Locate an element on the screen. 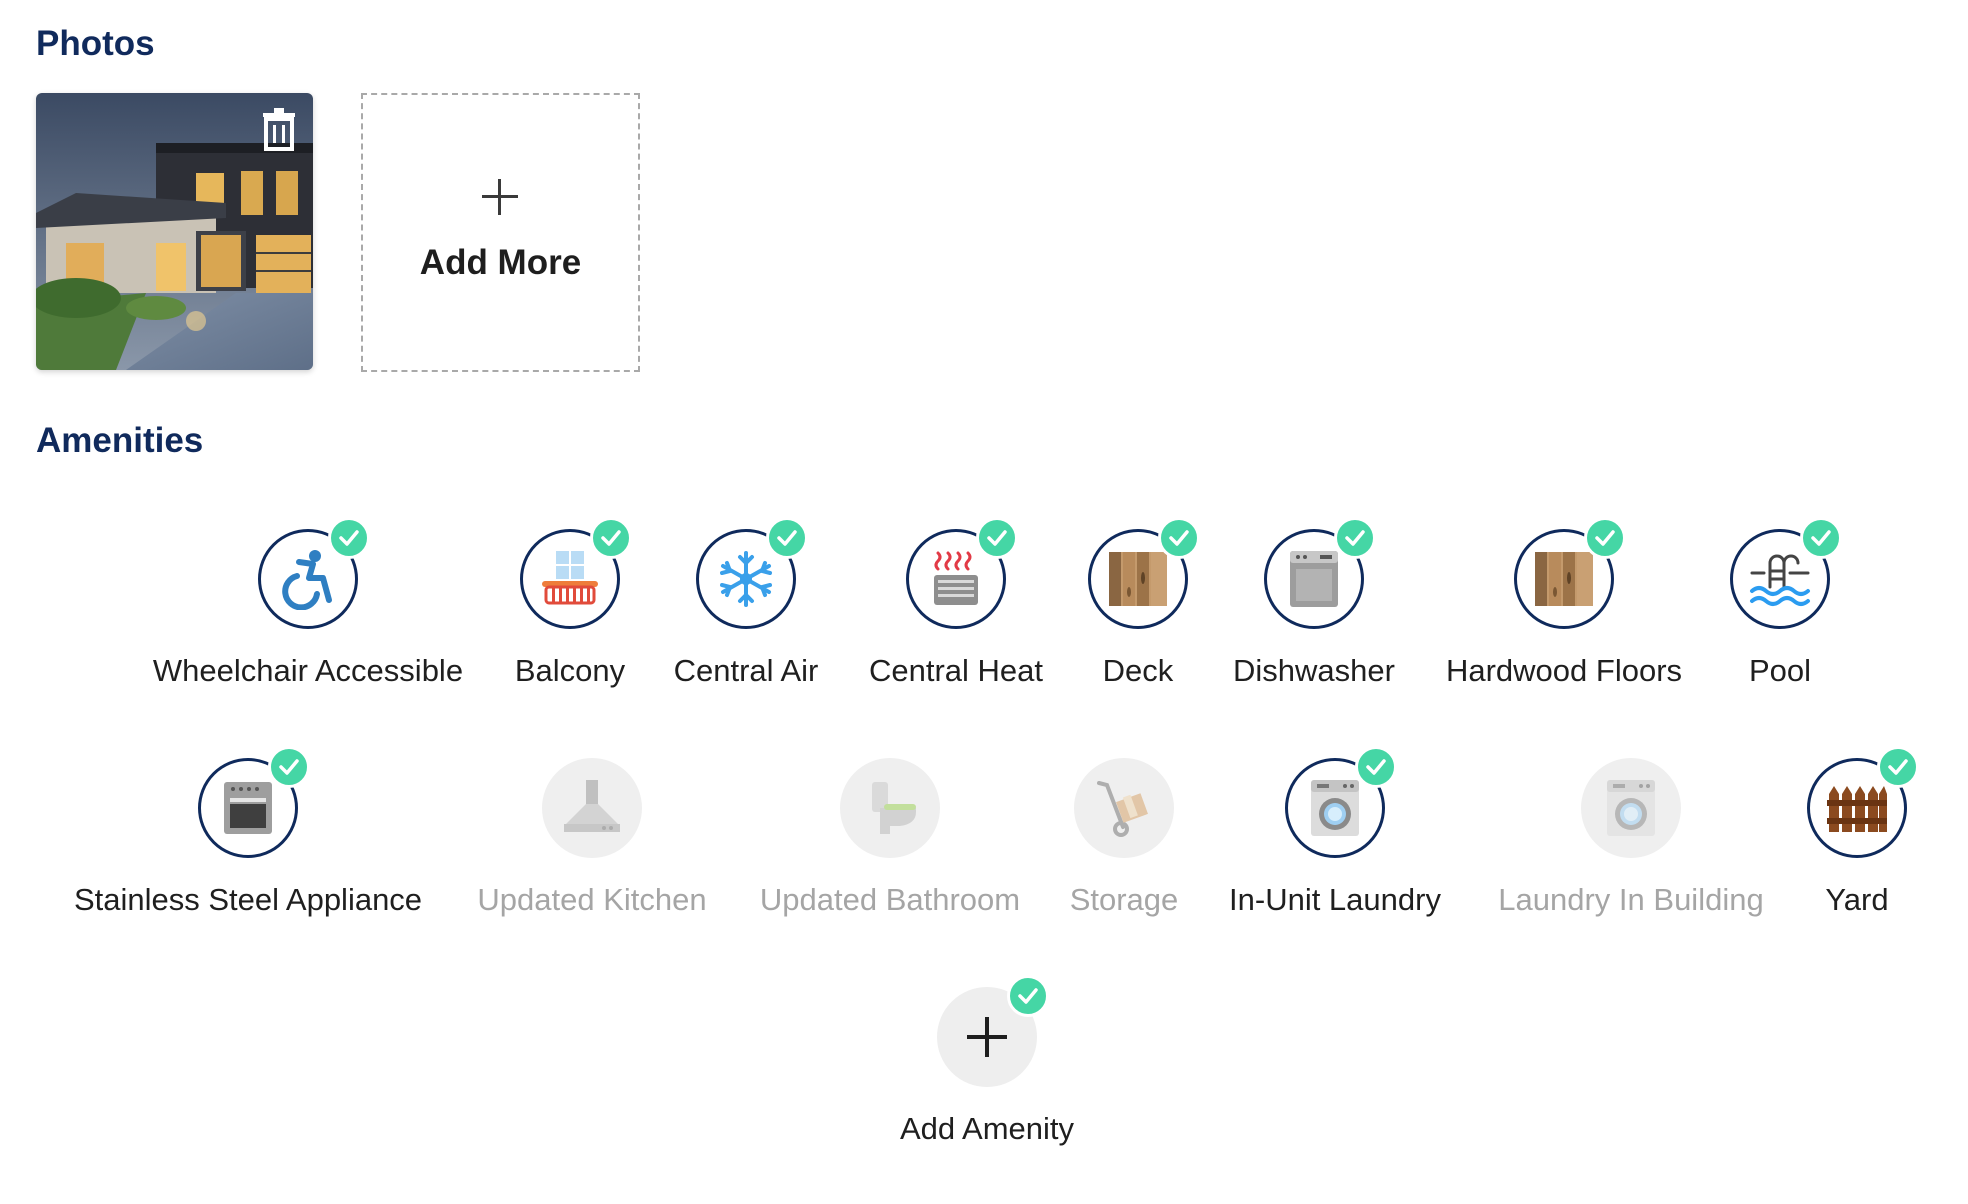 The width and height of the screenshot is (1968, 1204). trash-icon is located at coordinates (279, 129).